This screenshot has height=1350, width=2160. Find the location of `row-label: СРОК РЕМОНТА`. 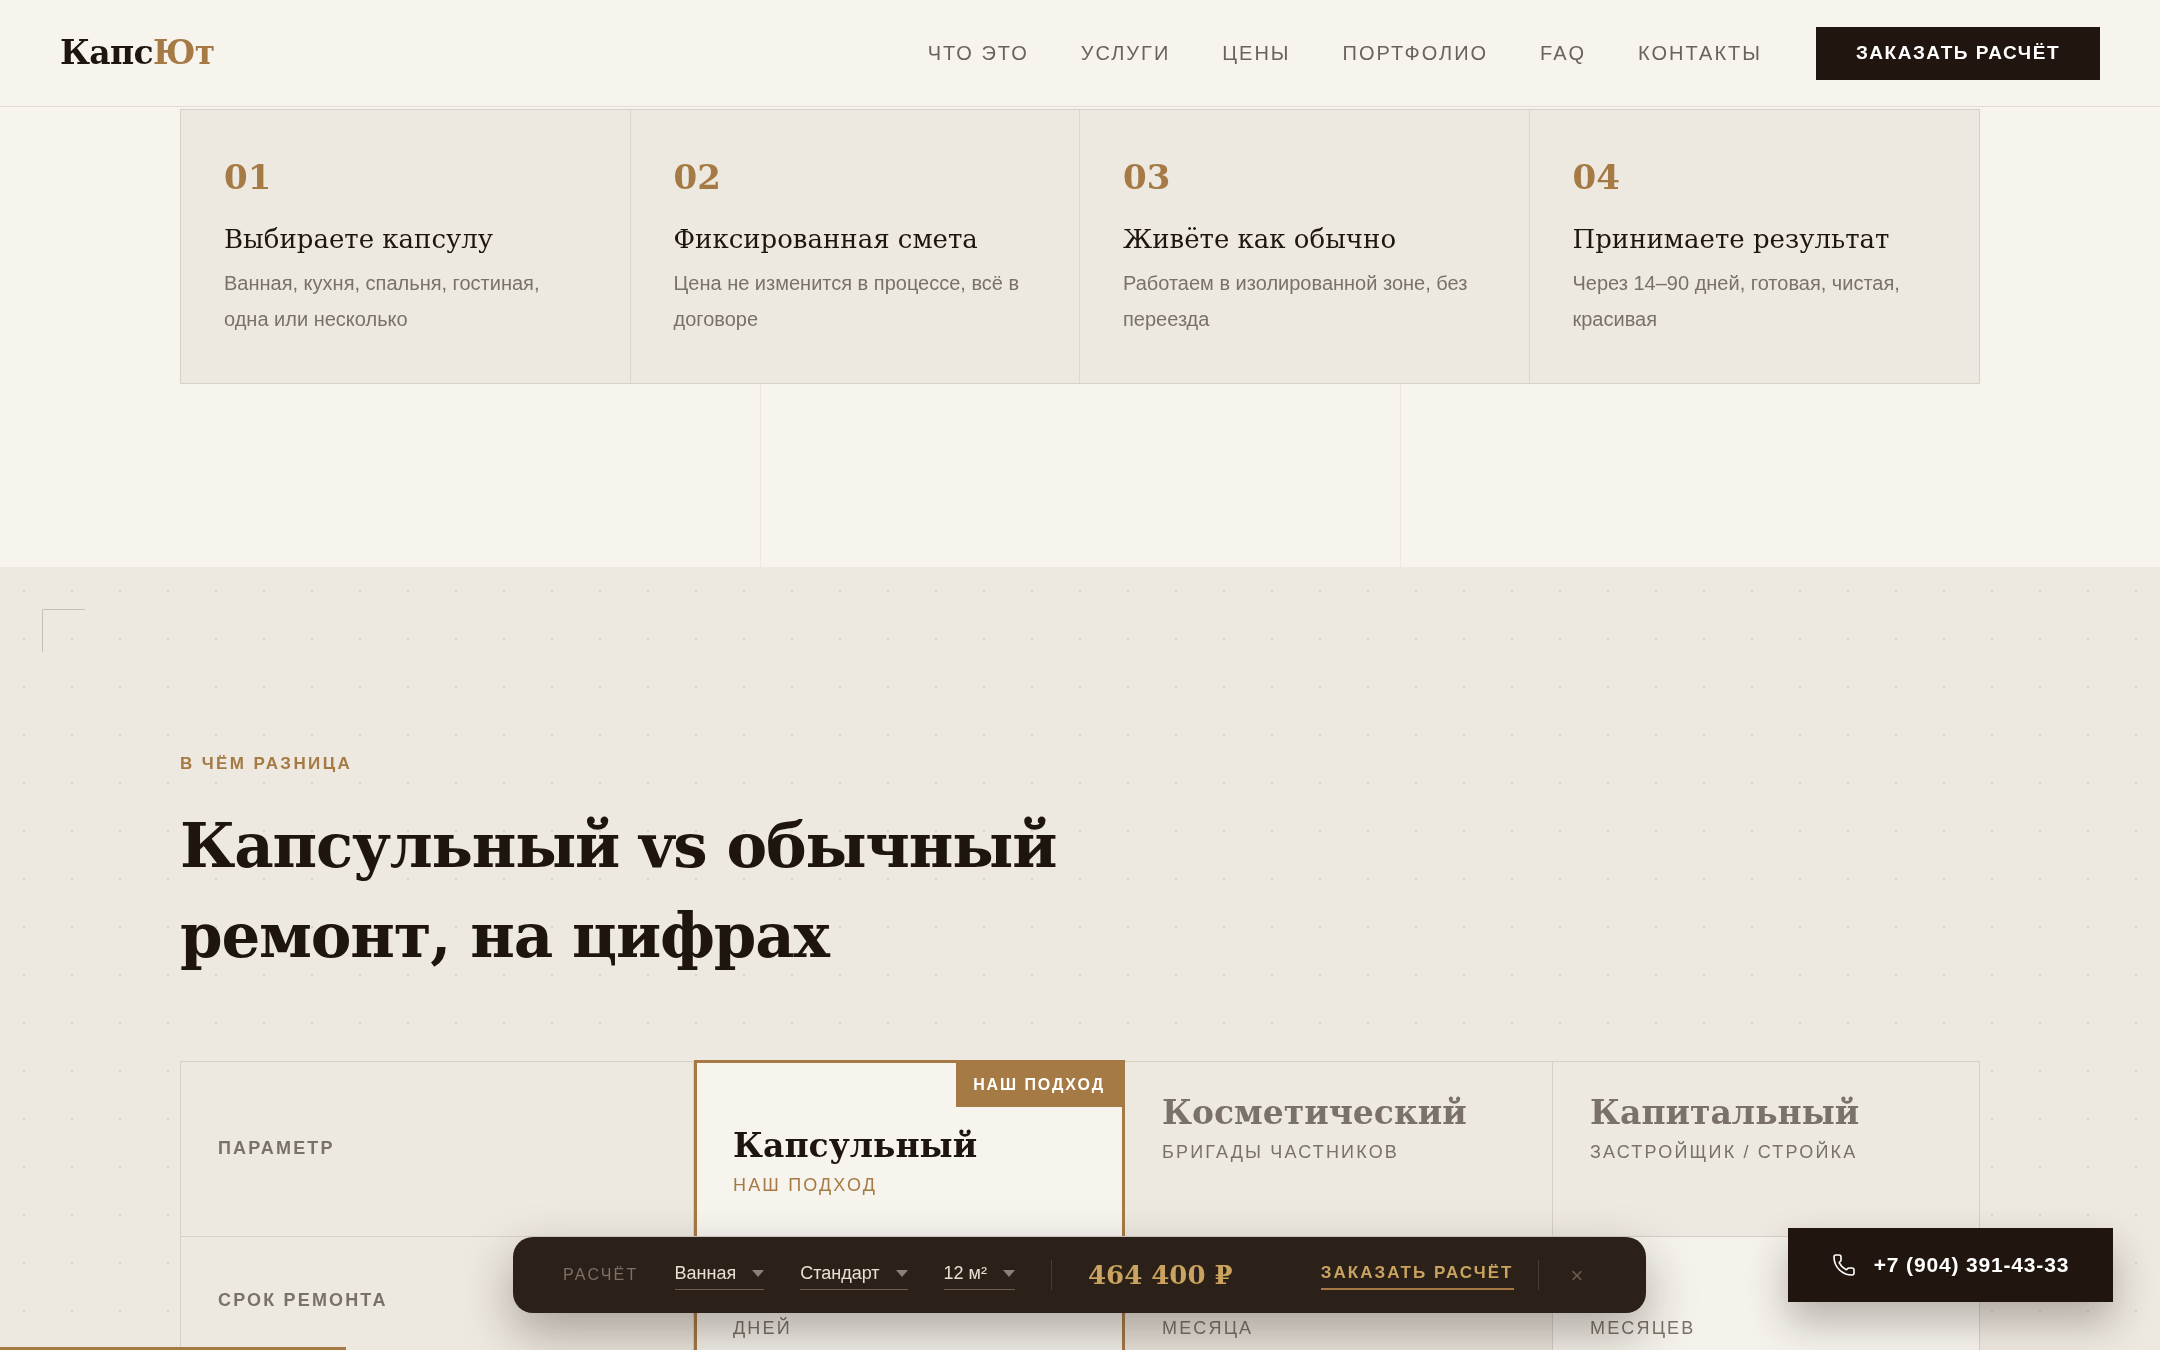

row-label: СРОК РЕМОНТА is located at coordinates (303, 1299).